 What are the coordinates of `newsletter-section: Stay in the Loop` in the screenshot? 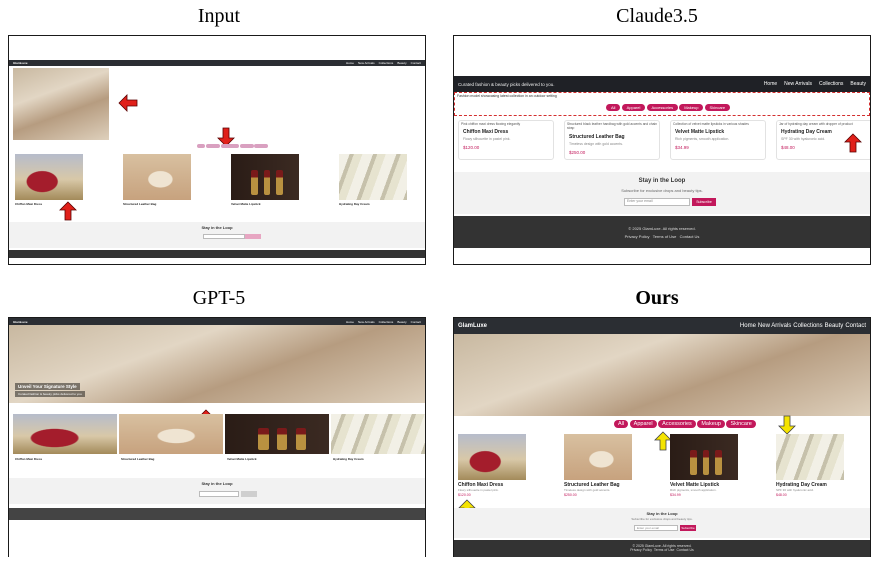 It's located at (217, 491).